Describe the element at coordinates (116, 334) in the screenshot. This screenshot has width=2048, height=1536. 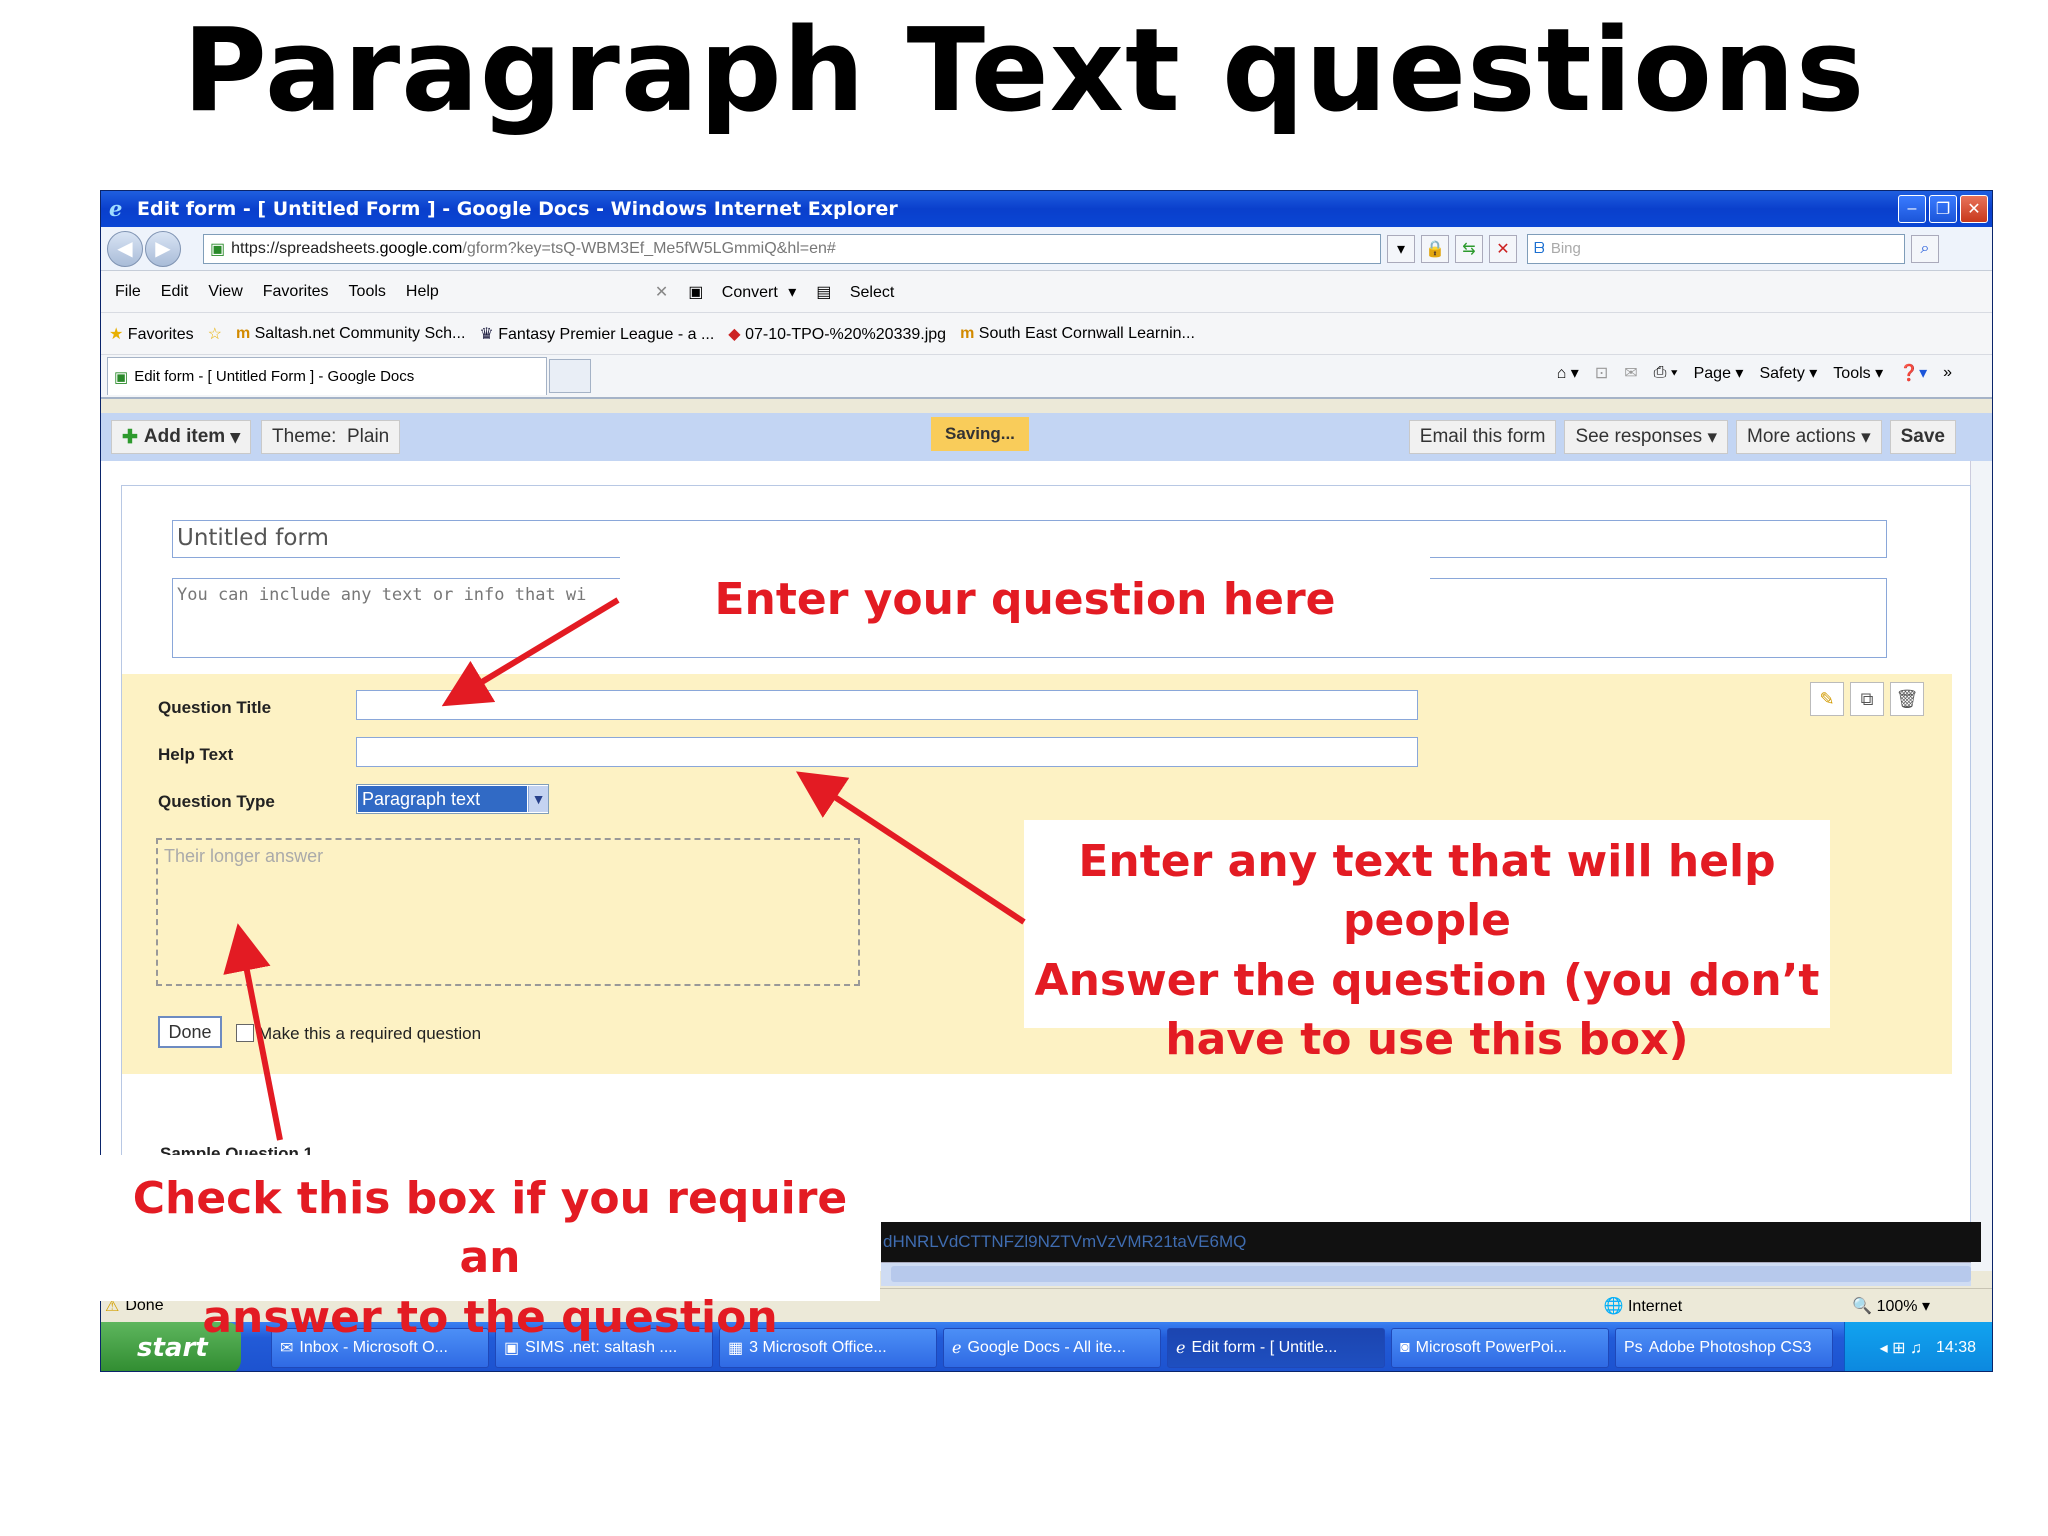
I see `star-icon: ★` at that location.